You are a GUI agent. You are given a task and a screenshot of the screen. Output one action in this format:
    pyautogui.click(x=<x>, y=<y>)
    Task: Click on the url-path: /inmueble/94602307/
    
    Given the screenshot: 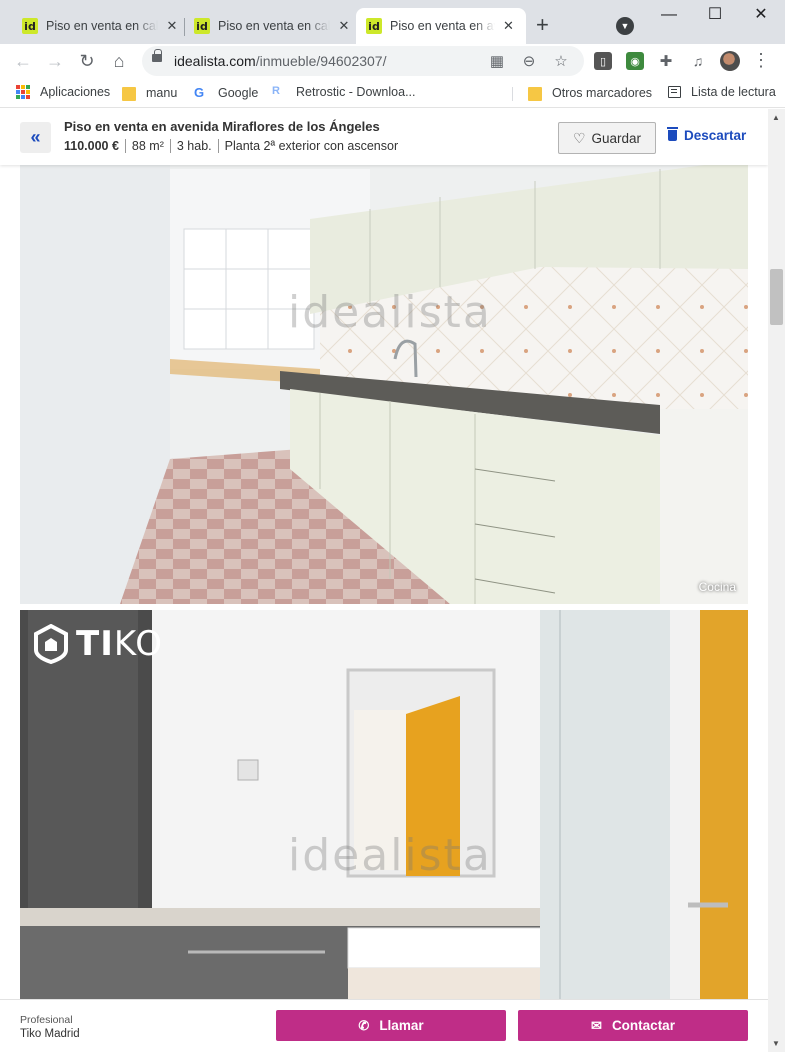 What is the action you would take?
    pyautogui.click(x=321, y=61)
    